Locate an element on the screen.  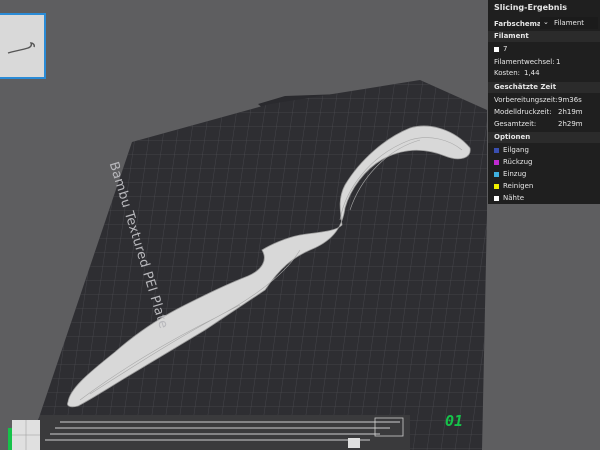
prep-time-label: Vorbereitungszeit: is located at coordinates (526, 100).